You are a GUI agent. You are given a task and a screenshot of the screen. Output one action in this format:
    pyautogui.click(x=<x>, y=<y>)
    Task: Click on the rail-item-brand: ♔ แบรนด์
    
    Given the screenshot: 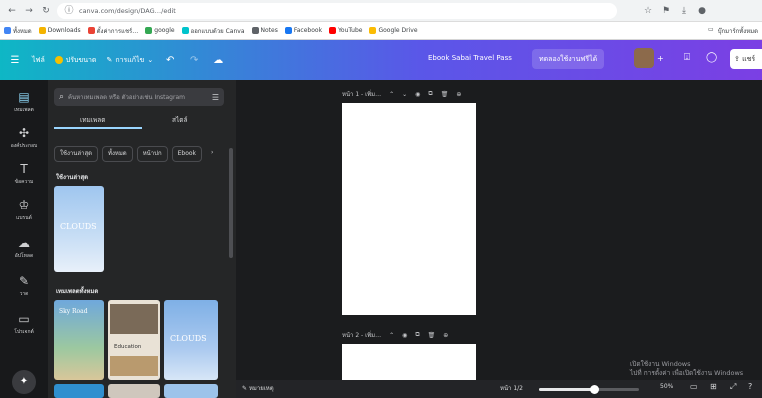 What is the action you would take?
    pyautogui.click(x=24, y=210)
    